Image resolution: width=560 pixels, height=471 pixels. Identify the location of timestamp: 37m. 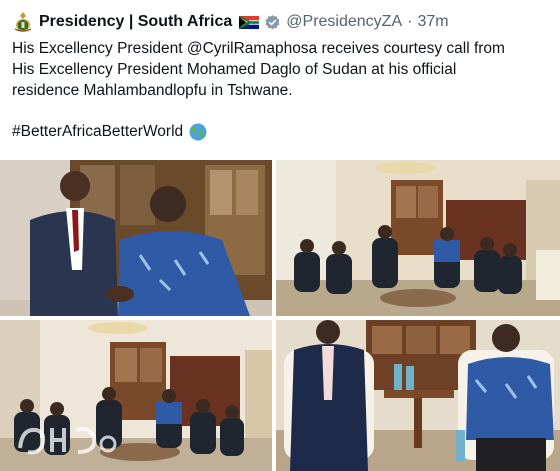
(432, 22).